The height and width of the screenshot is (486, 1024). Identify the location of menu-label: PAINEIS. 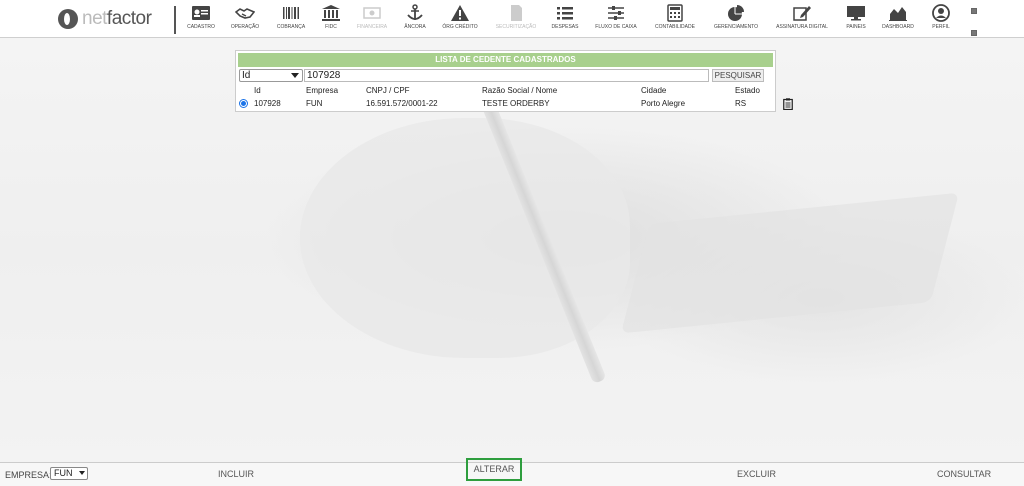
(856, 27).